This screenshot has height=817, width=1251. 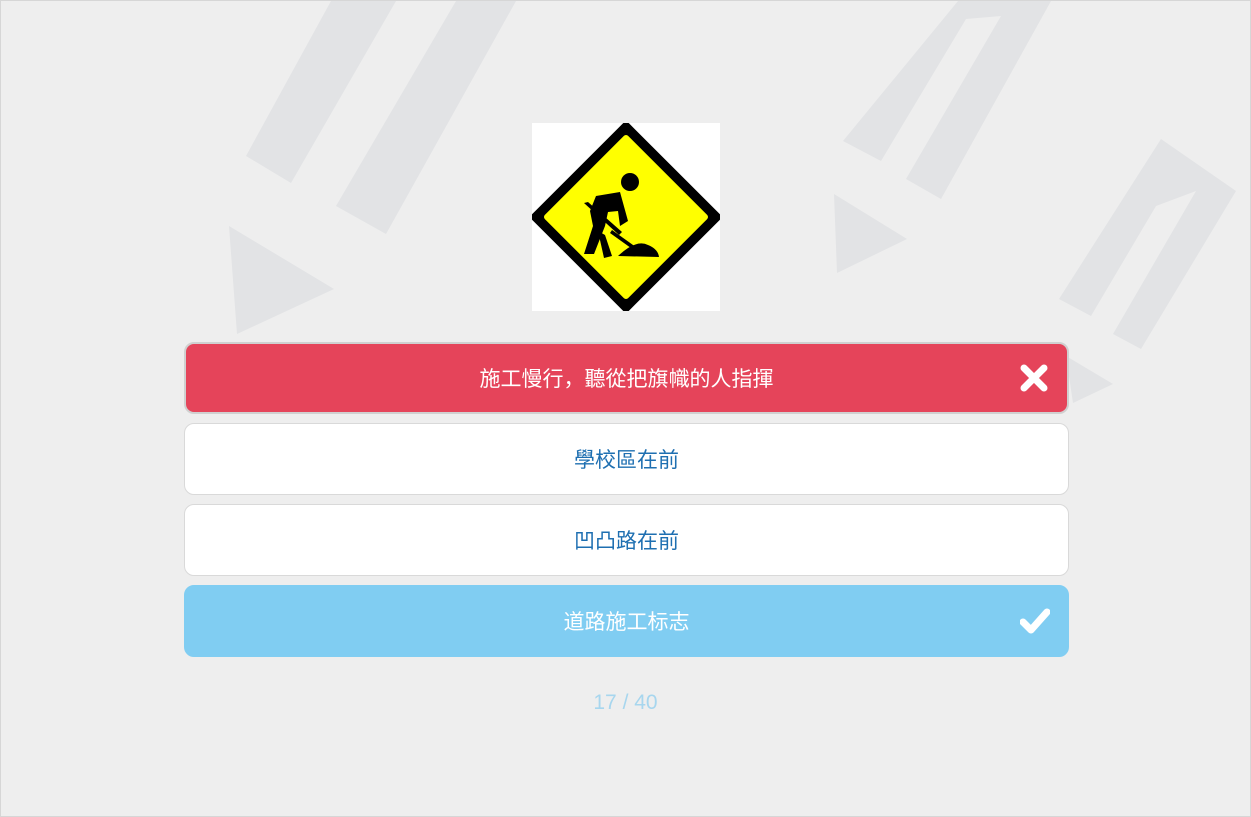 I want to click on close-icon, so click(x=1034, y=378).